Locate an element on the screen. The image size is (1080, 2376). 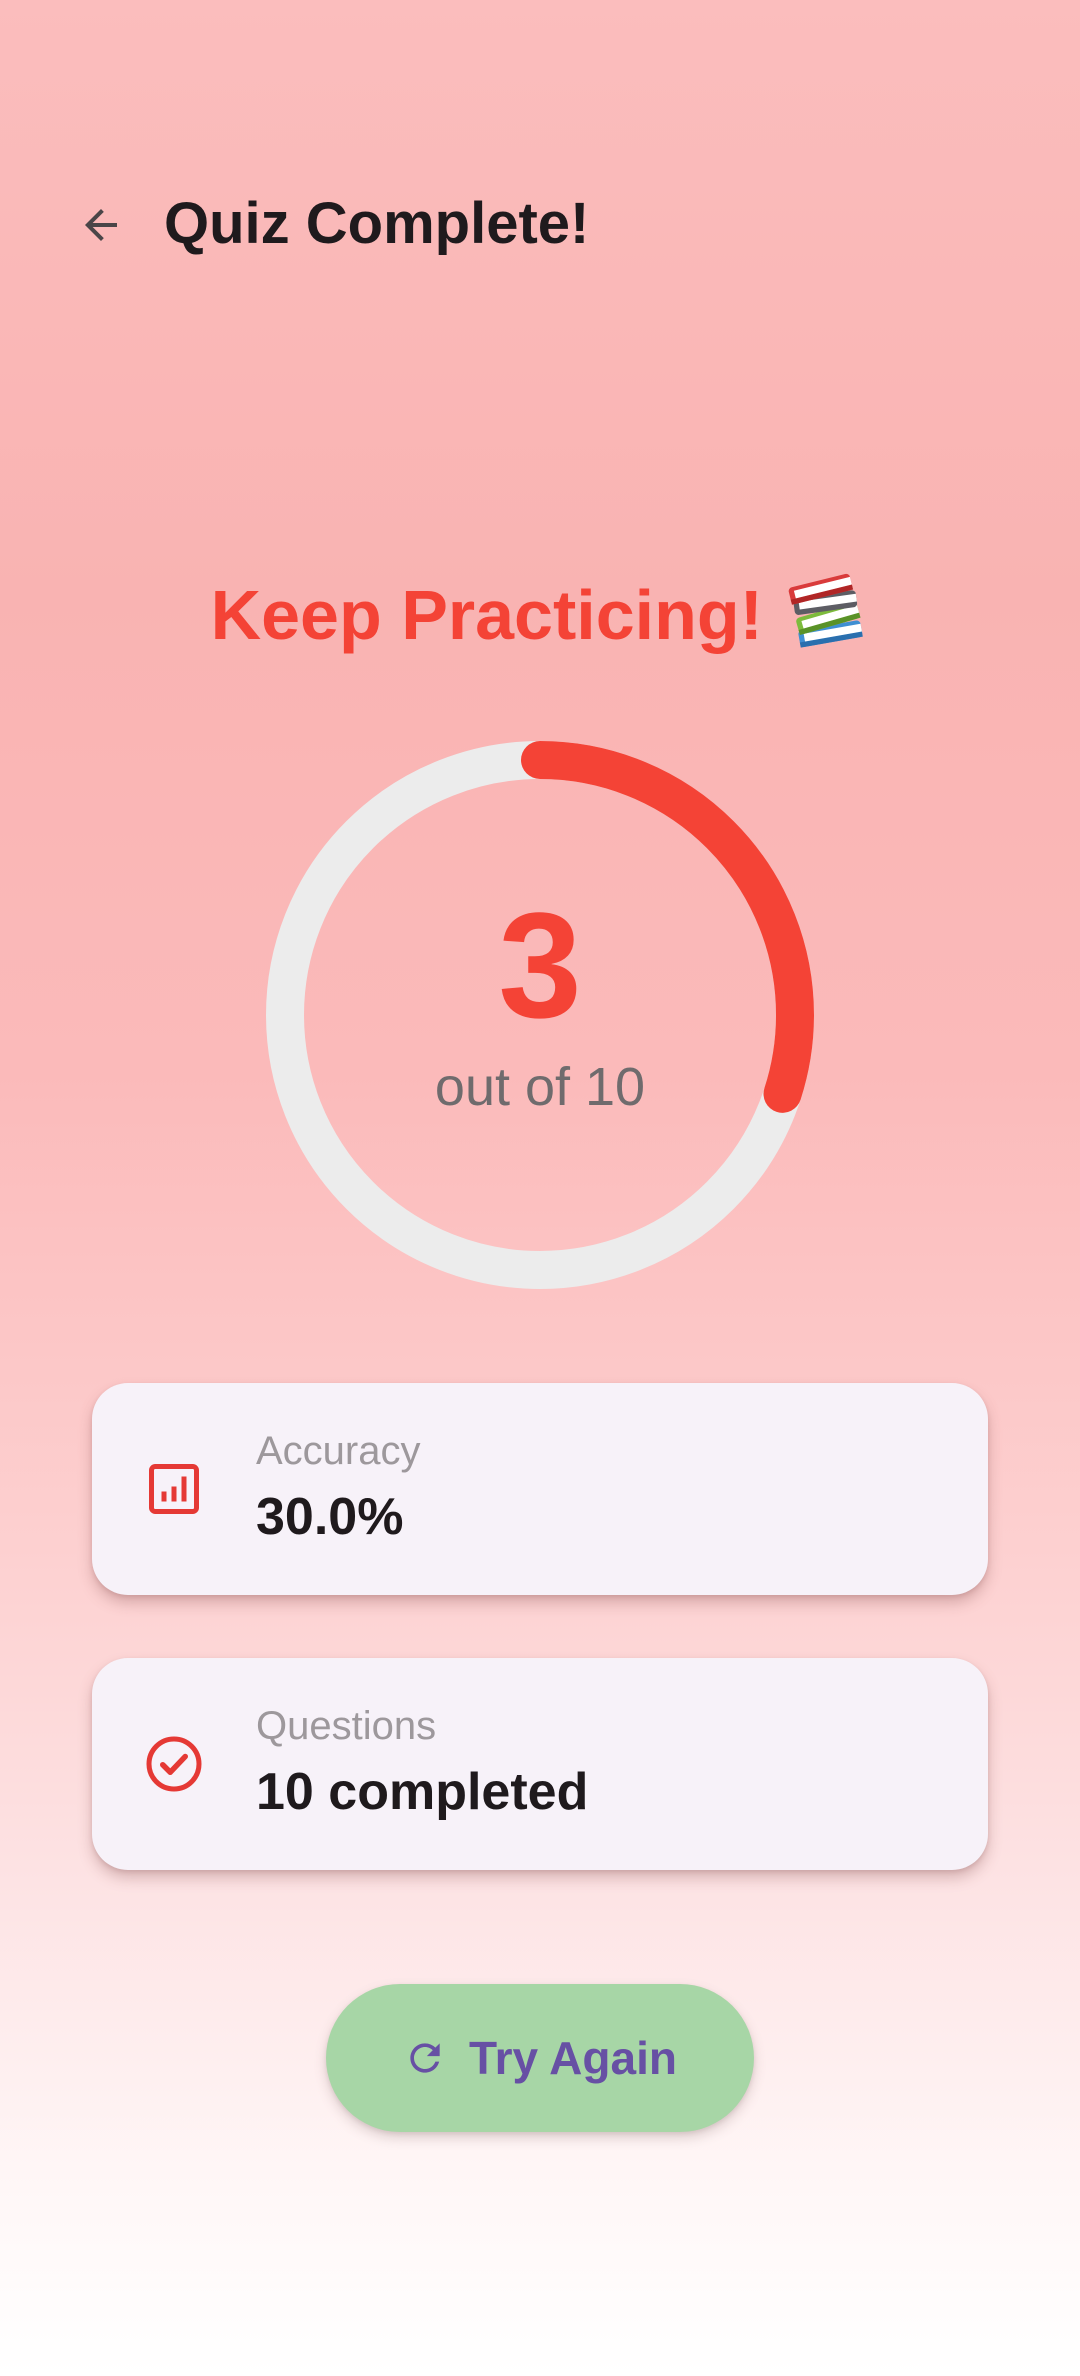
books-emoji-icon is located at coordinates (826, 610).